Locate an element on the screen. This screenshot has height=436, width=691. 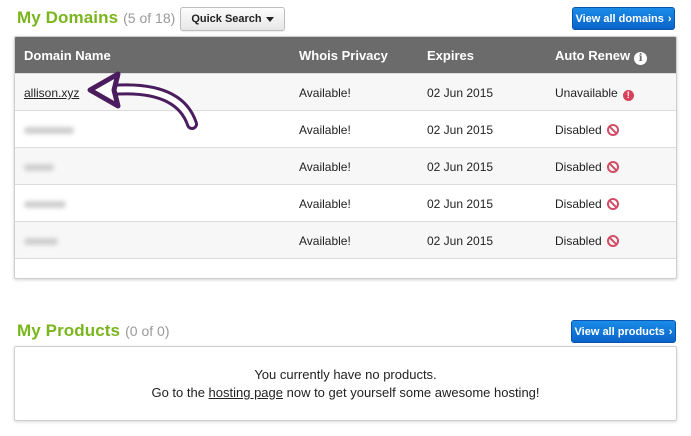
col-auto-renew: Auto Renew i is located at coordinates (601, 56).